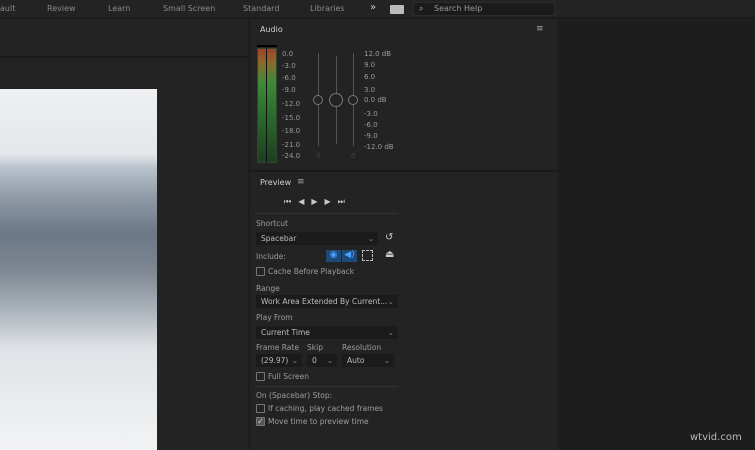  What do you see at coordinates (288, 54) in the screenshot?
I see `left-scale-tick: 0.0` at bounding box center [288, 54].